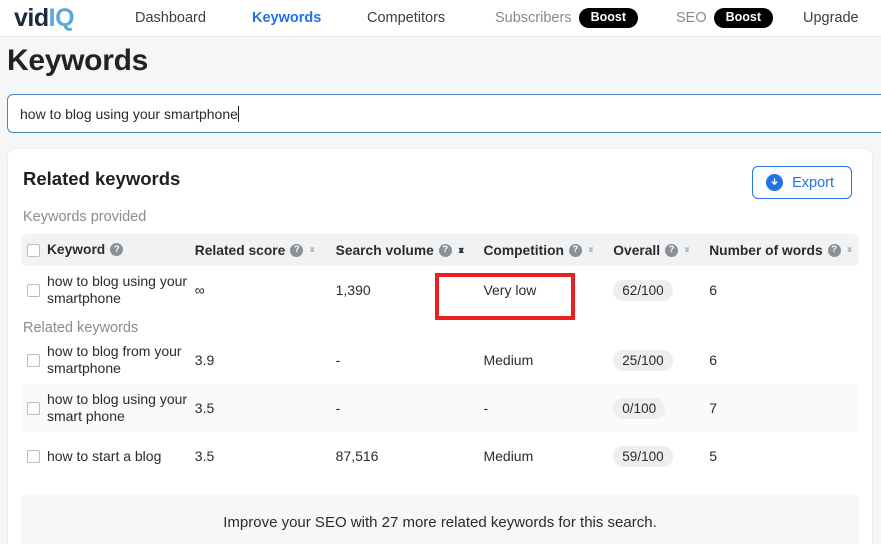 Image resolution: width=881 pixels, height=544 pixels. What do you see at coordinates (117, 289) in the screenshot?
I see `cell-keyword: how to blog using your smartphone` at bounding box center [117, 289].